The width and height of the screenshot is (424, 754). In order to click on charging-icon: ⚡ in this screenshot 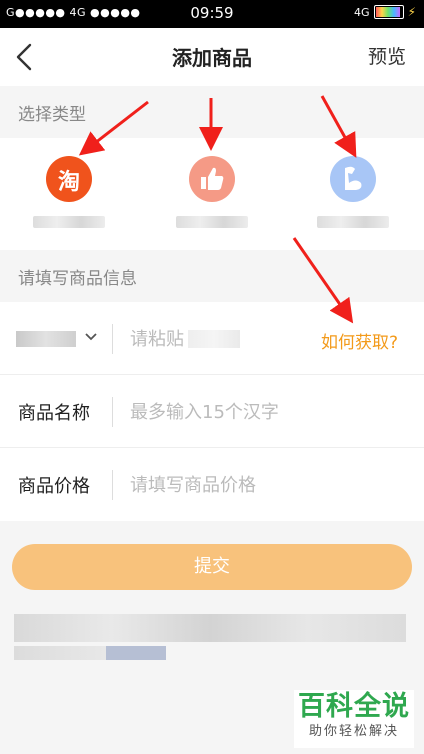, I will do `click(411, 12)`.